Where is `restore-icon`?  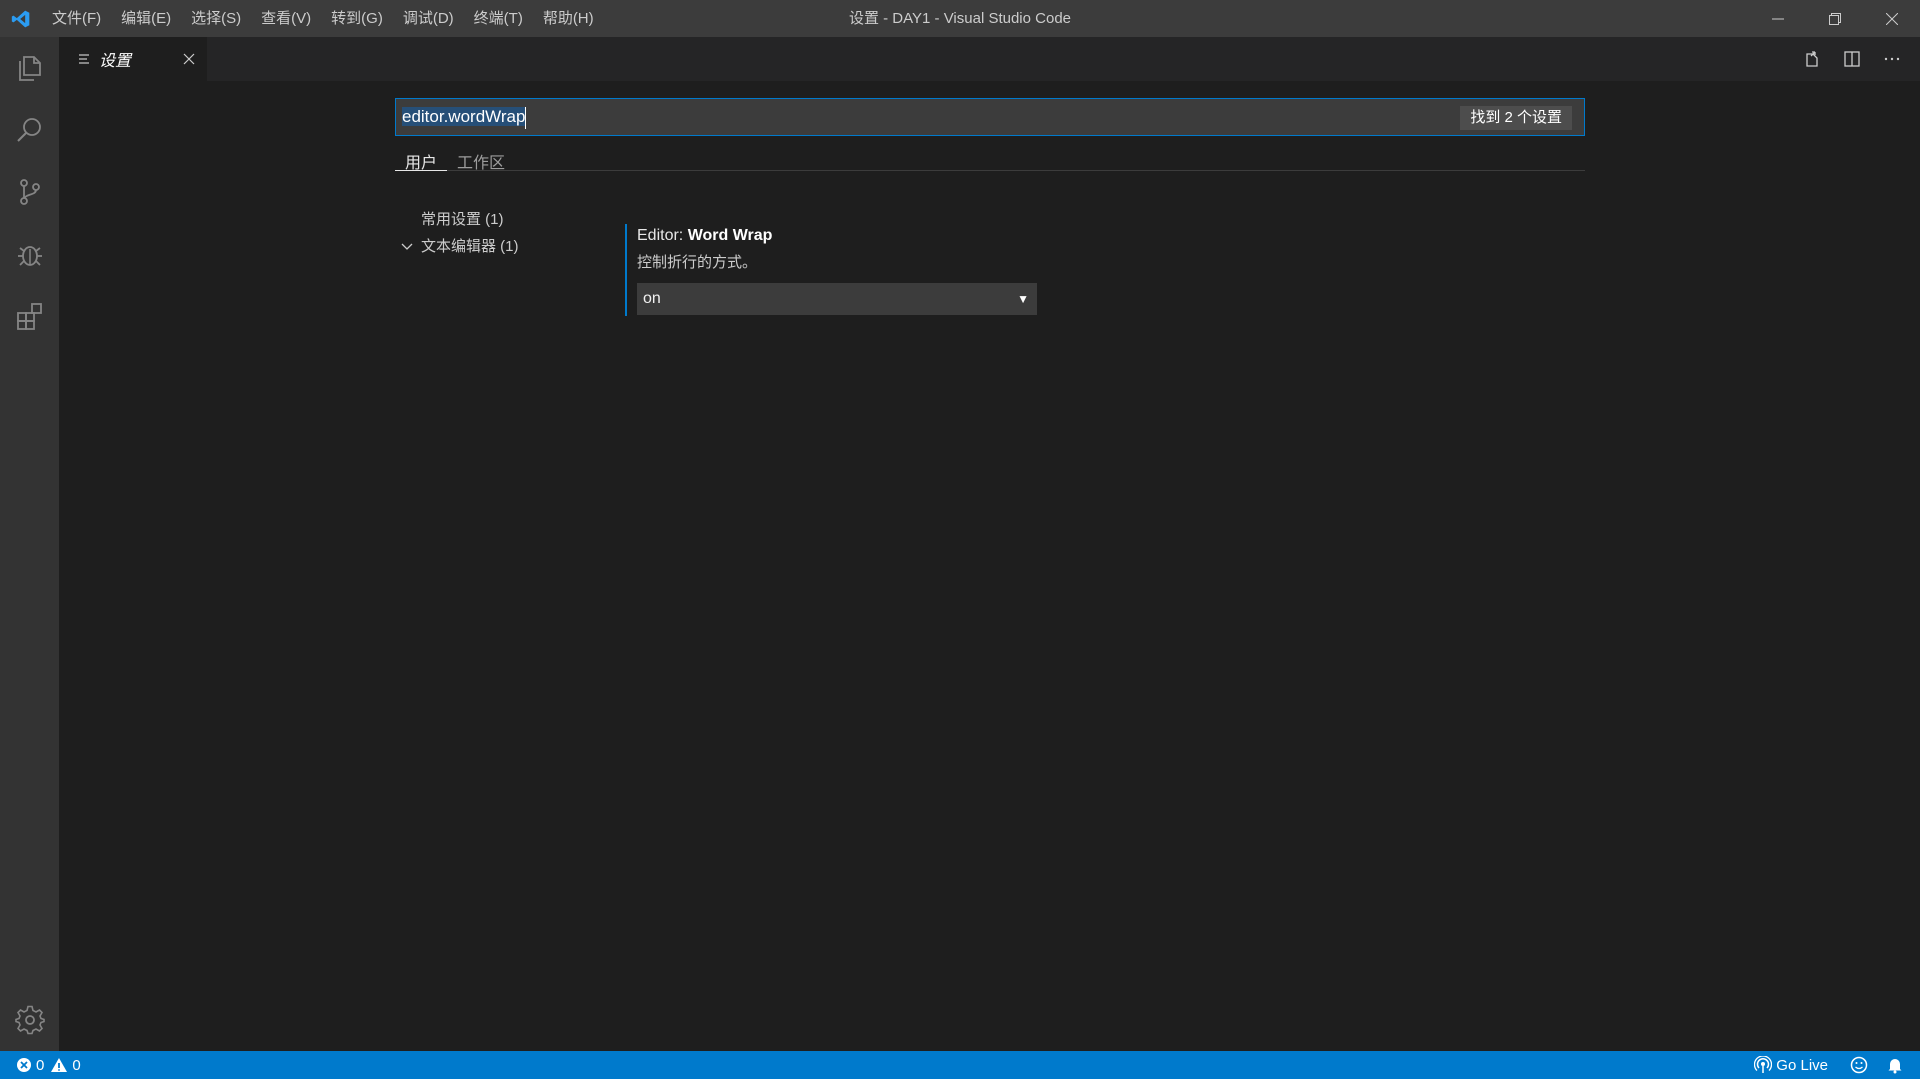
restore-icon is located at coordinates (1834, 18).